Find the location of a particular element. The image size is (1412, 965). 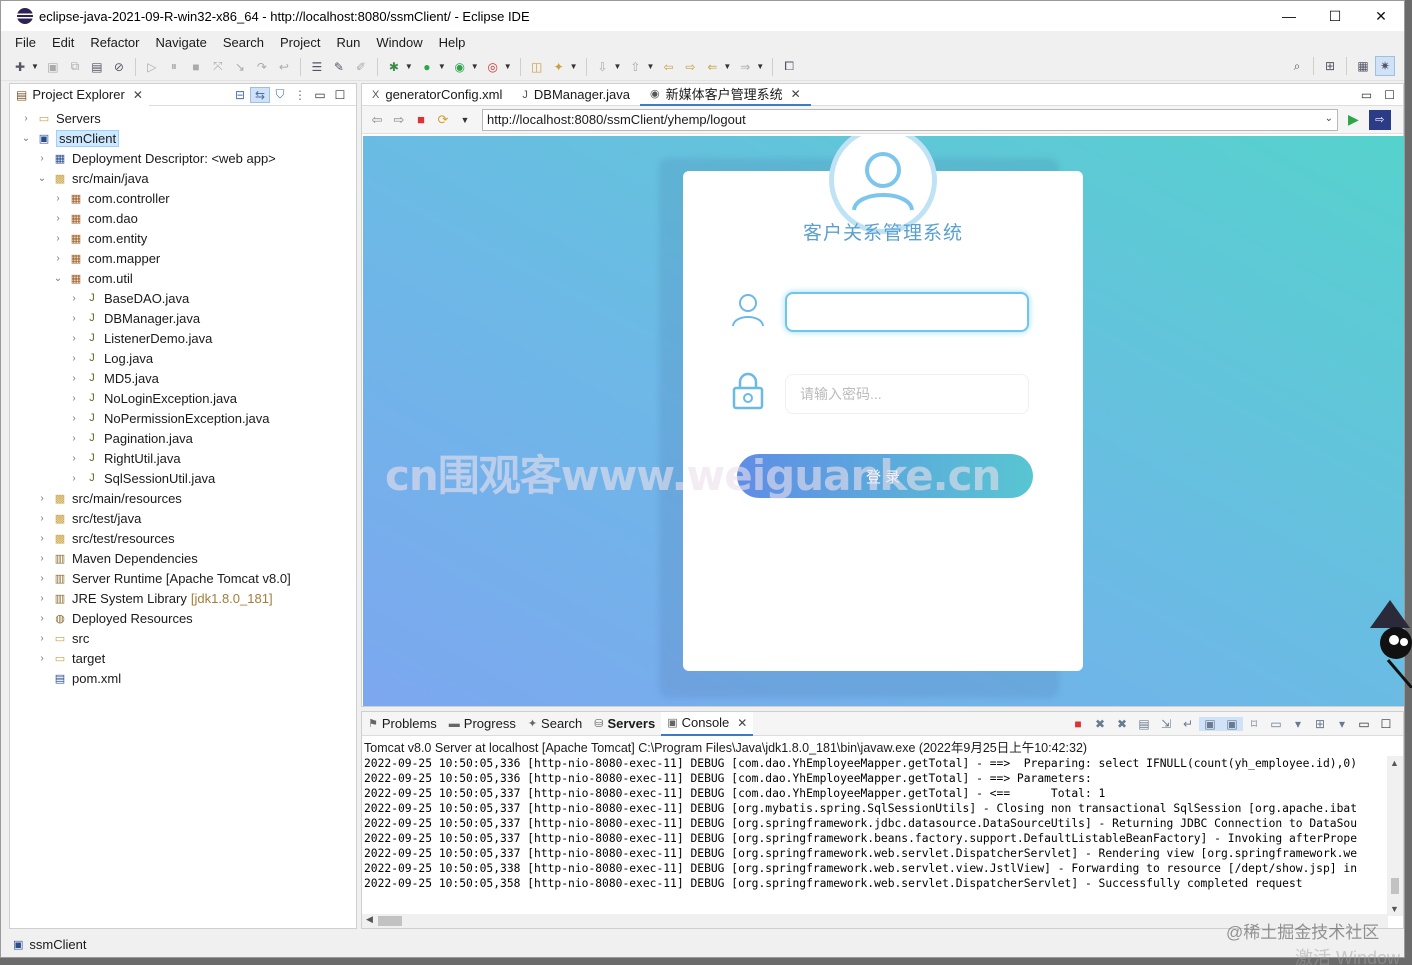

tree-item: ⌄ ▣ ssmClient is located at coordinates (183, 138).